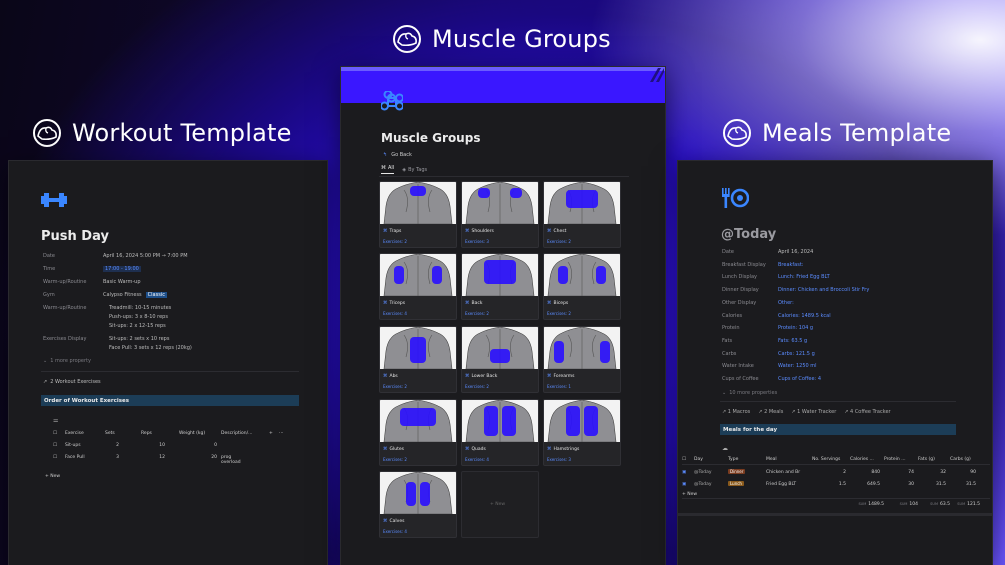  Describe the element at coordinates (500, 432) in the screenshot. I see `muscle-card-quads: ⌘ Quads Exercises: 4` at that location.